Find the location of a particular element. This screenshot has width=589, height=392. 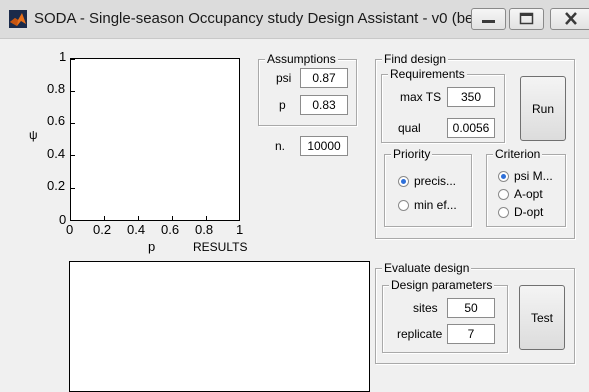

results-label: RESULTS is located at coordinates (220, 247).